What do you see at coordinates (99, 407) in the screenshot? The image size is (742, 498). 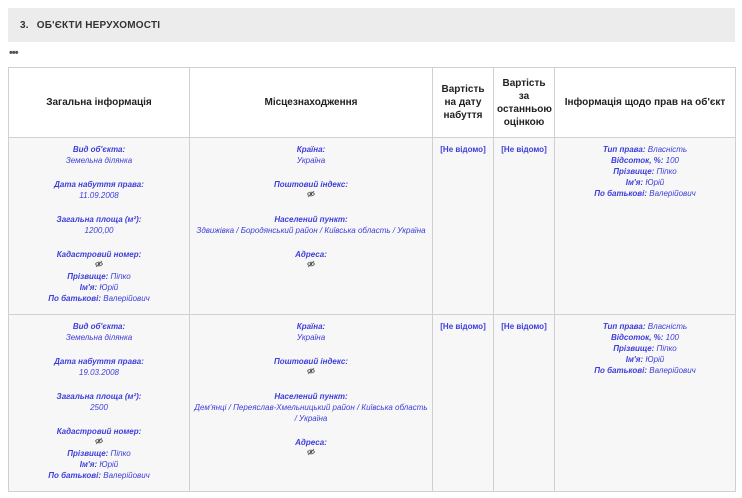 I see `area-value: 2500` at bounding box center [99, 407].